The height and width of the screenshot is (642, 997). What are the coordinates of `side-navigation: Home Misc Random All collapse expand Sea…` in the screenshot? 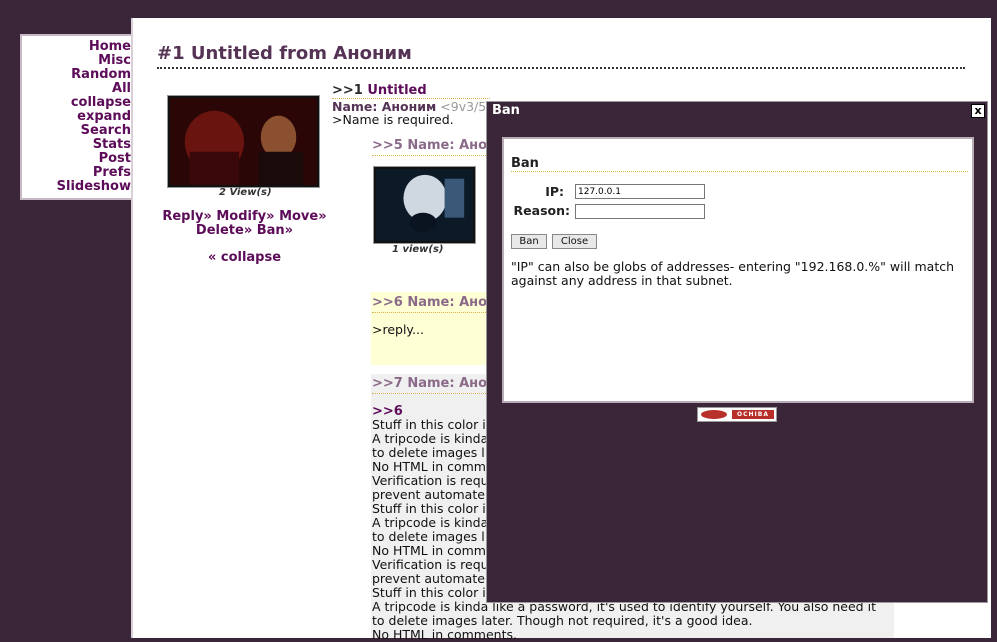 It's located at (75, 117).